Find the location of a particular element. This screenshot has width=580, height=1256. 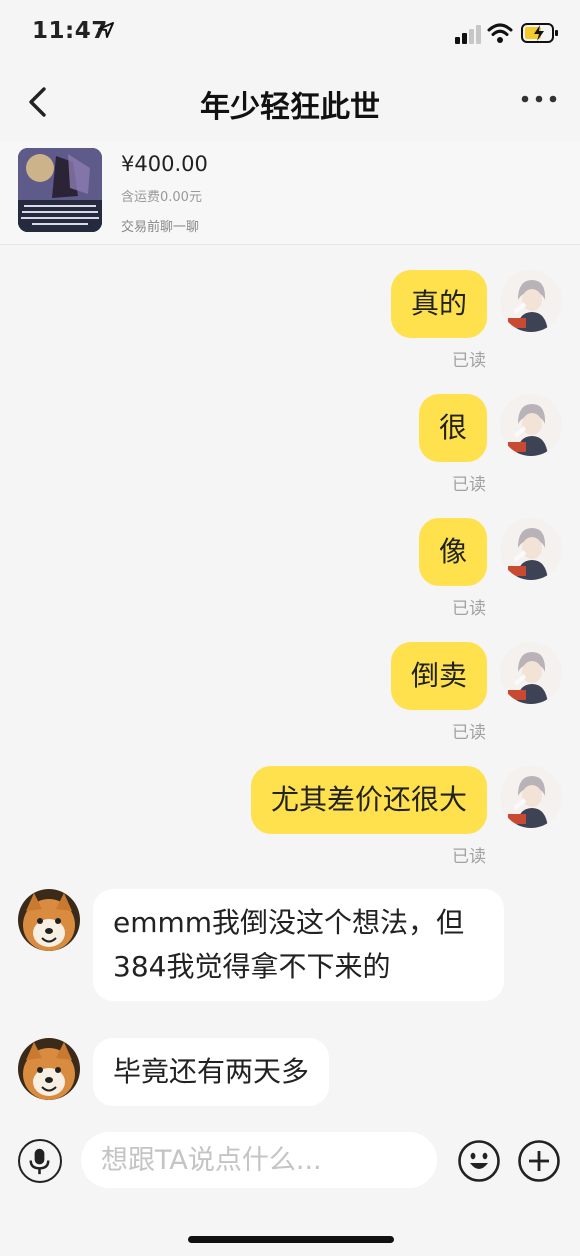

message-bubble: emmm我倒没这个想法，但 384我觉得拿不下来的 is located at coordinates (298, 945).